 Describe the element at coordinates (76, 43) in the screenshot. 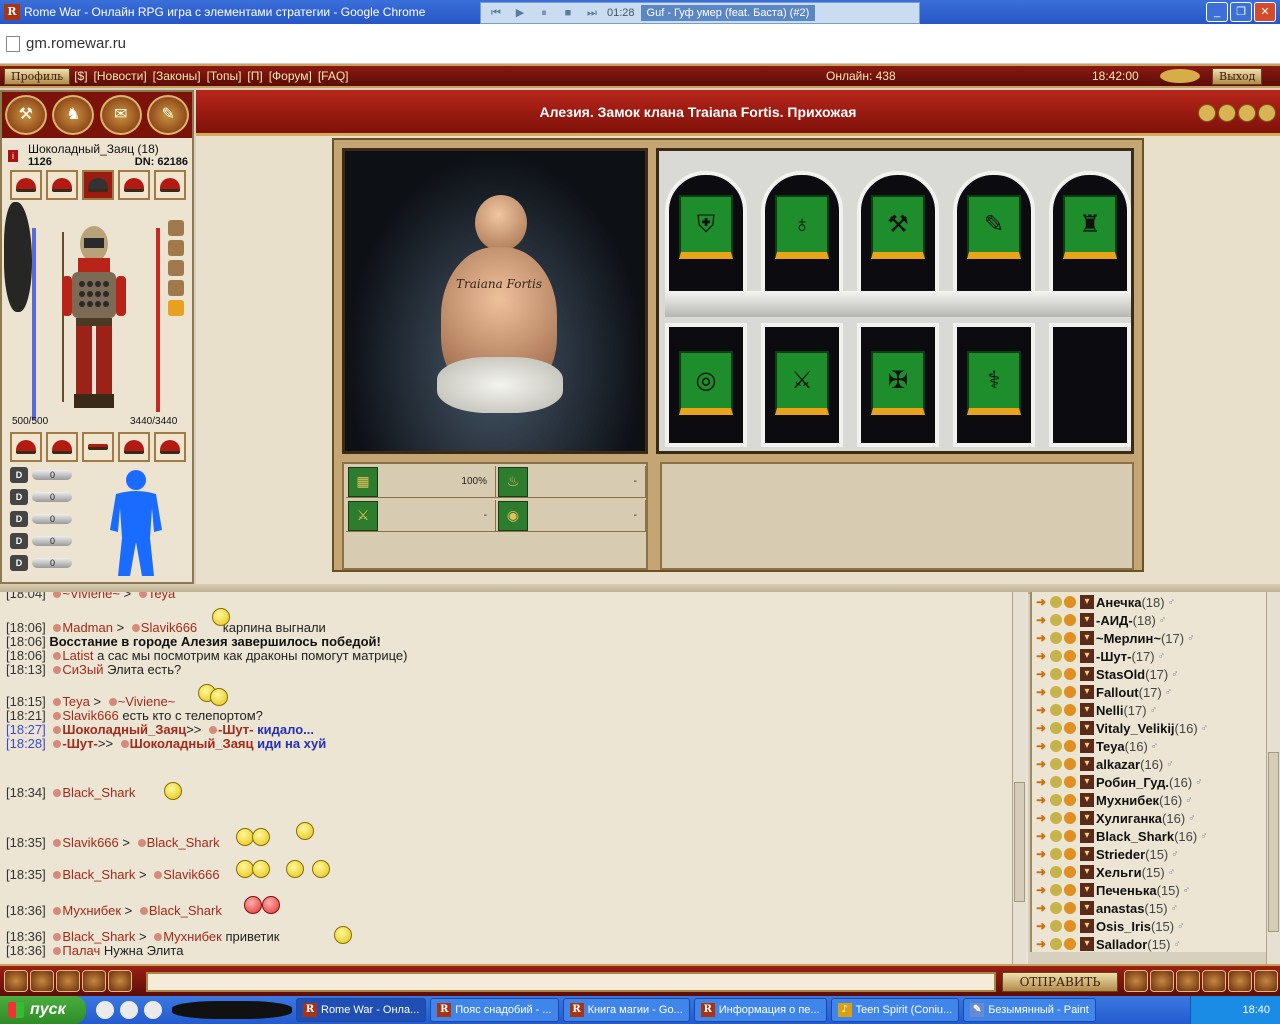

I see `url-text: gm.romewar.ru` at that location.